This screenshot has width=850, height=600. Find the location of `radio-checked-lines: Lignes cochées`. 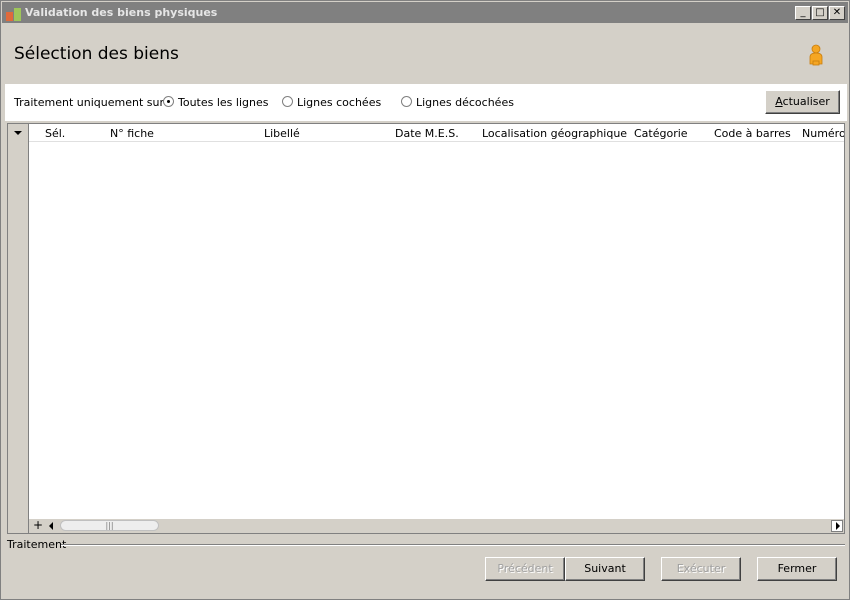

radio-checked-lines: Lignes cochées is located at coordinates (331, 102).